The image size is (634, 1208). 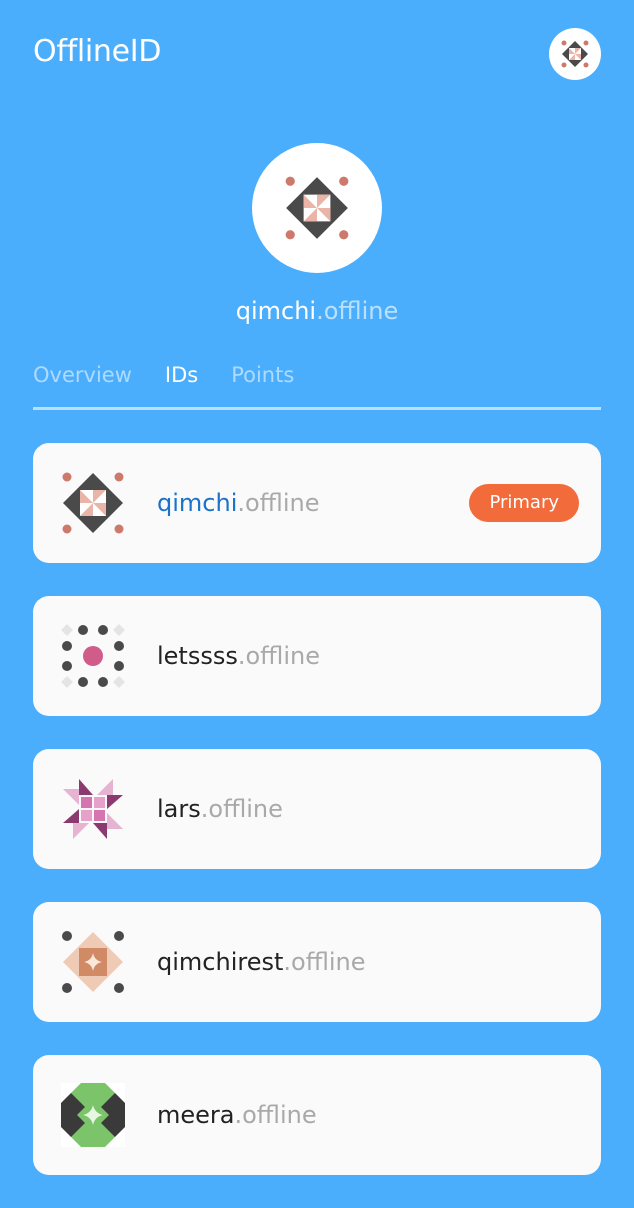 I want to click on id-card: meera.offline, so click(x=317, y=1115).